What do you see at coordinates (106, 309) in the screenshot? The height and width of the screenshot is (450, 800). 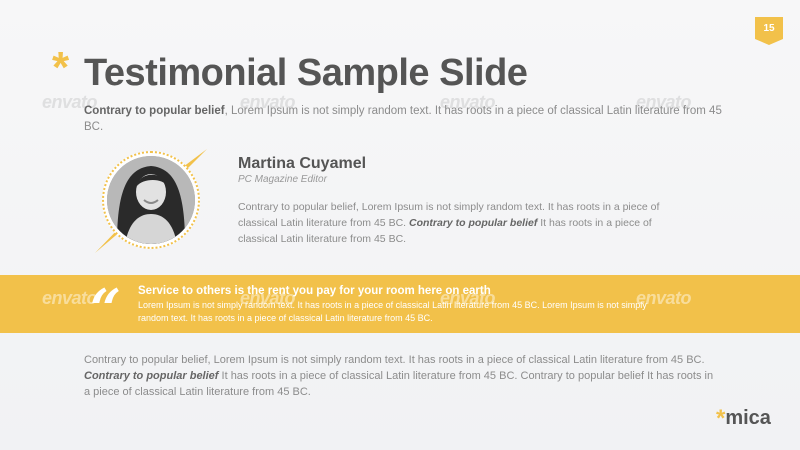 I see `quote-icon: “` at bounding box center [106, 309].